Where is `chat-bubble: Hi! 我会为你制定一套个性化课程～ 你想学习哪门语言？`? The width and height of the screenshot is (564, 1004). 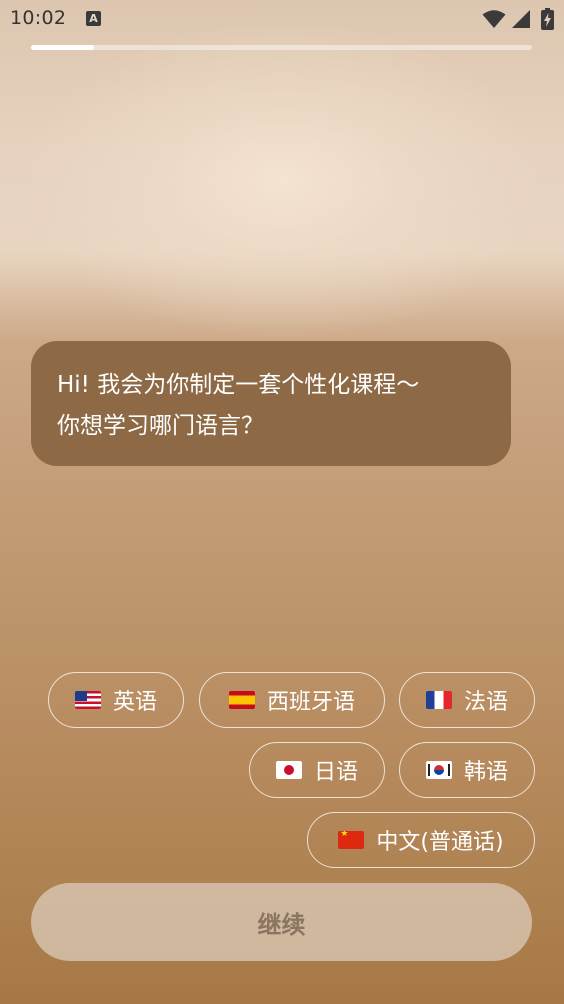 chat-bubble: Hi! 我会为你制定一套个性化课程～ 你想学习哪门语言？ is located at coordinates (271, 403).